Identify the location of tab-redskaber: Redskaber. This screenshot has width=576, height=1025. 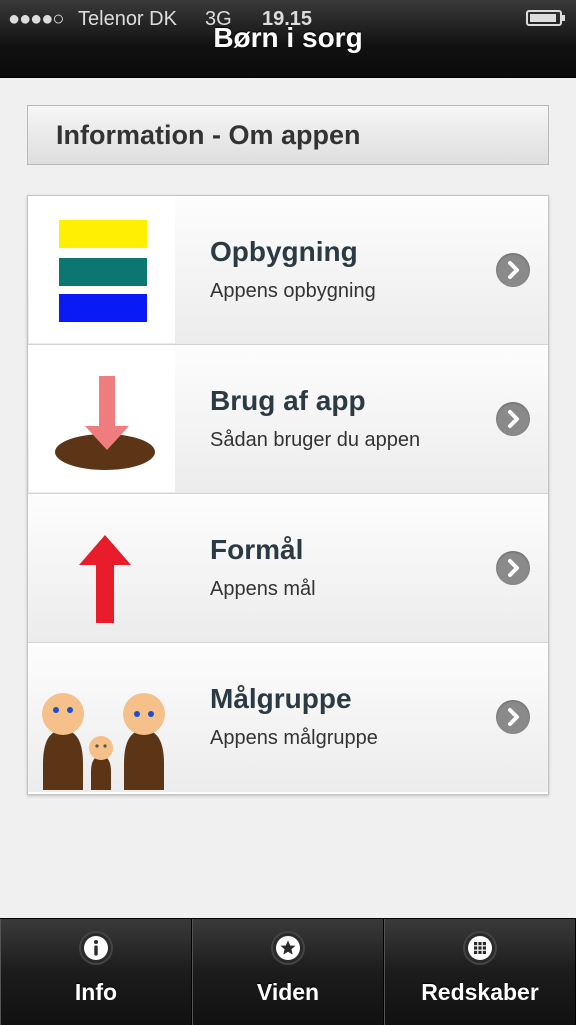
(480, 972).